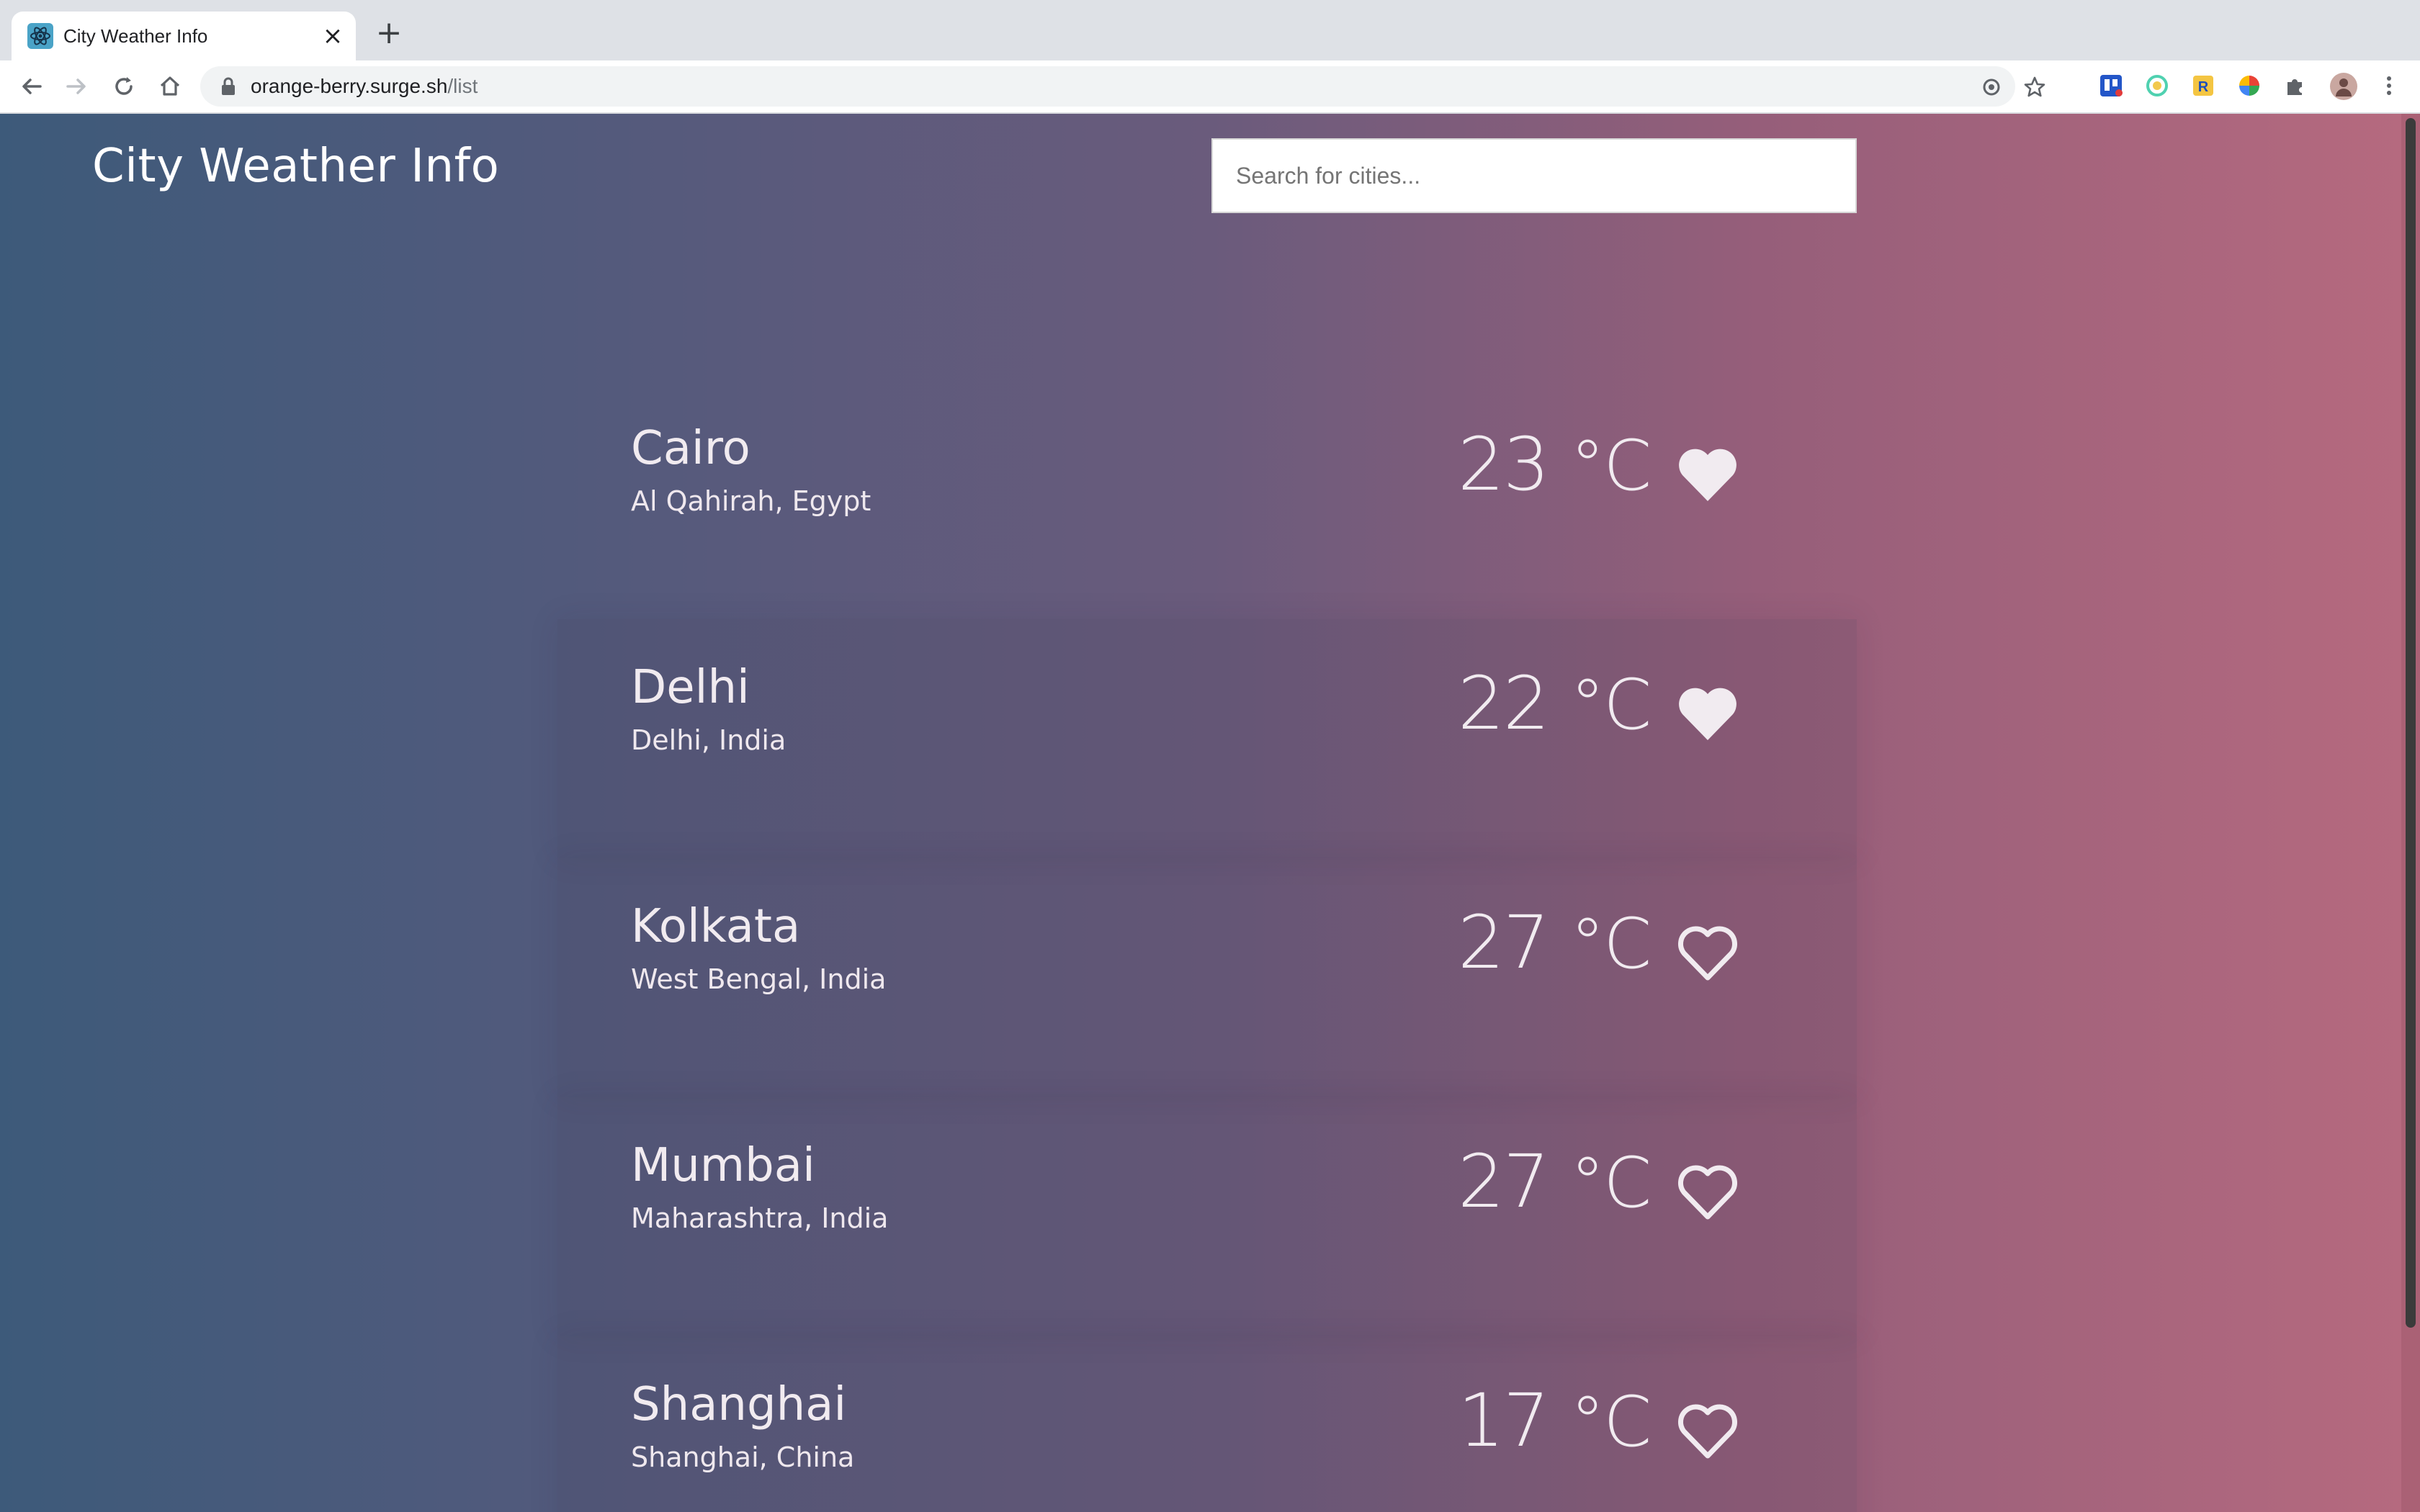 The image size is (2420, 1512). I want to click on reload-icon, so click(124, 86).